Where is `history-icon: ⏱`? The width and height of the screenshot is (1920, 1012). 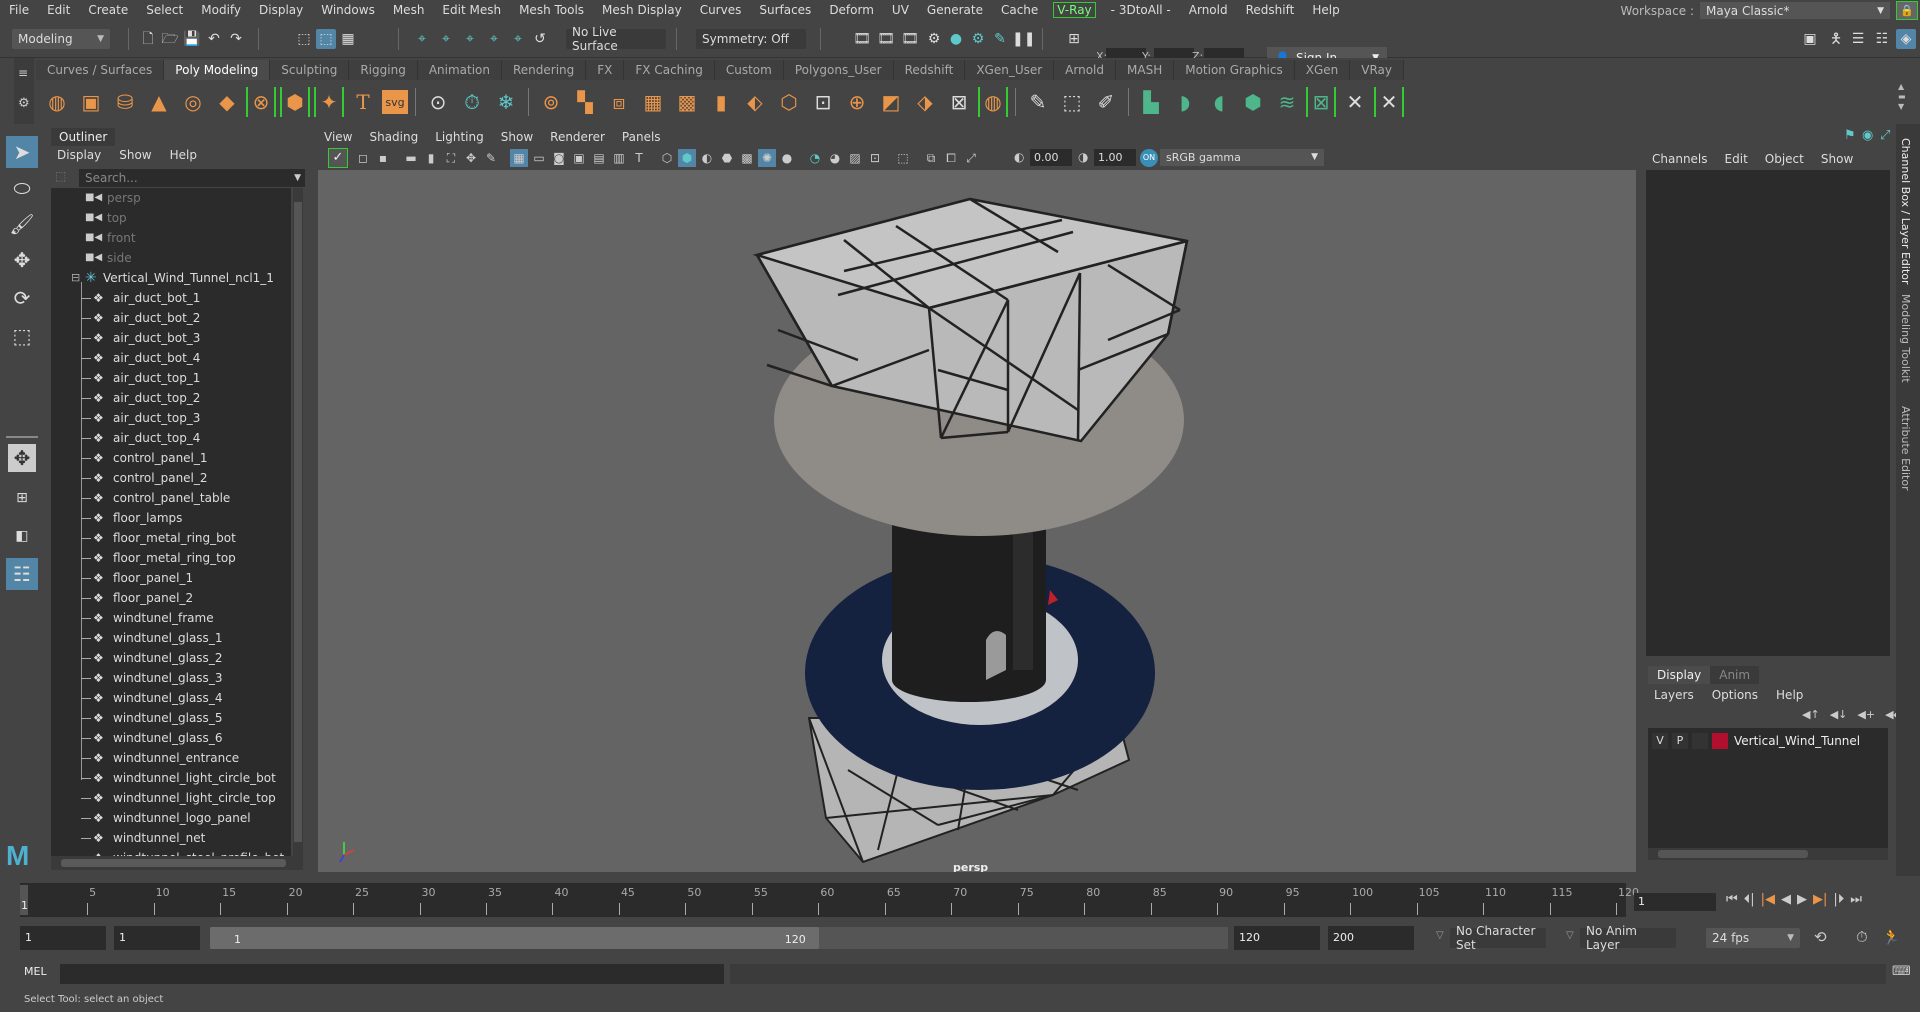 history-icon: ⏱ is located at coordinates (472, 102).